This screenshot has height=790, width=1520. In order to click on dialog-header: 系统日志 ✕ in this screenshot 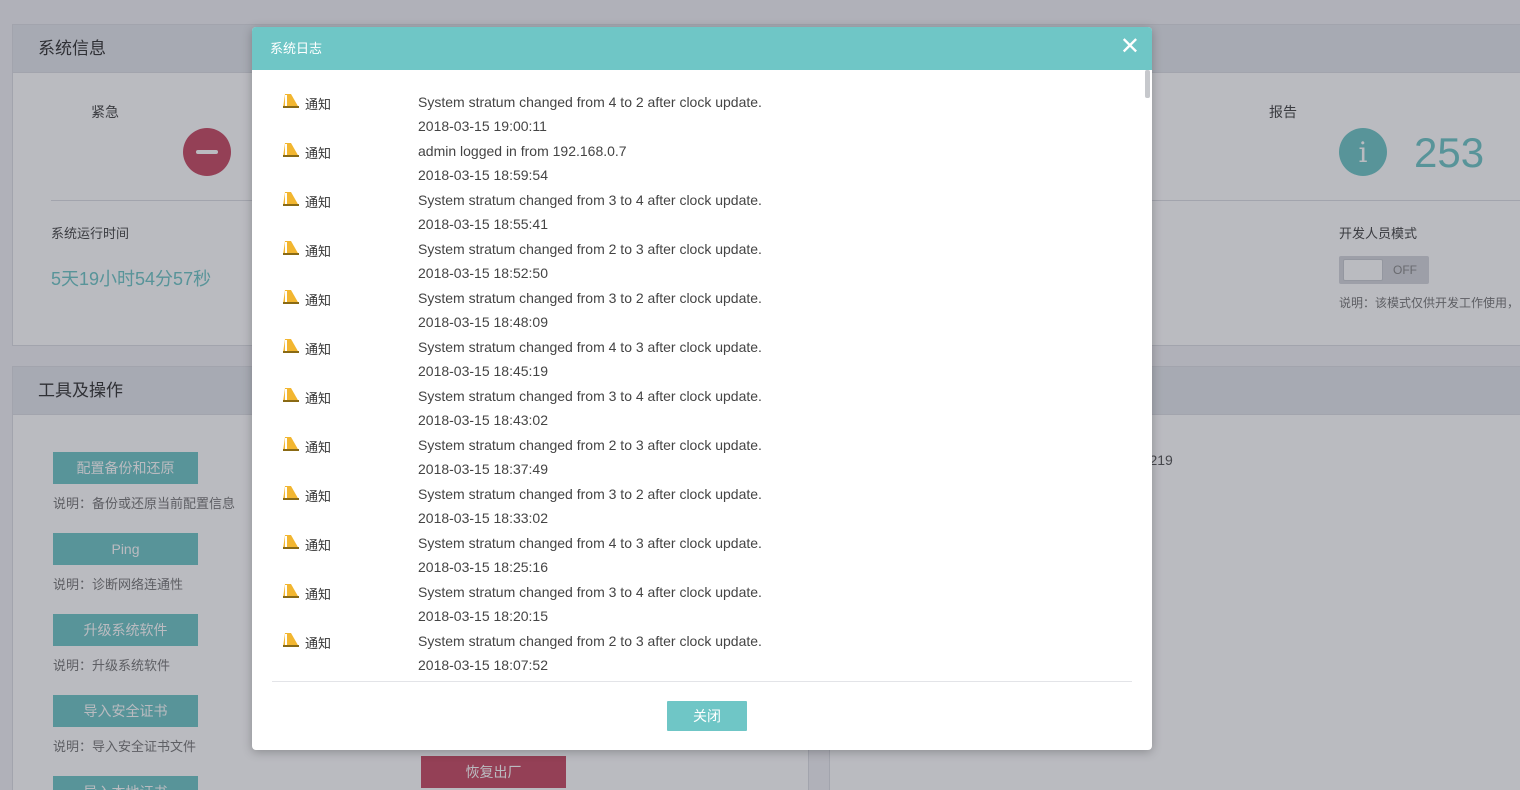, I will do `click(702, 48)`.